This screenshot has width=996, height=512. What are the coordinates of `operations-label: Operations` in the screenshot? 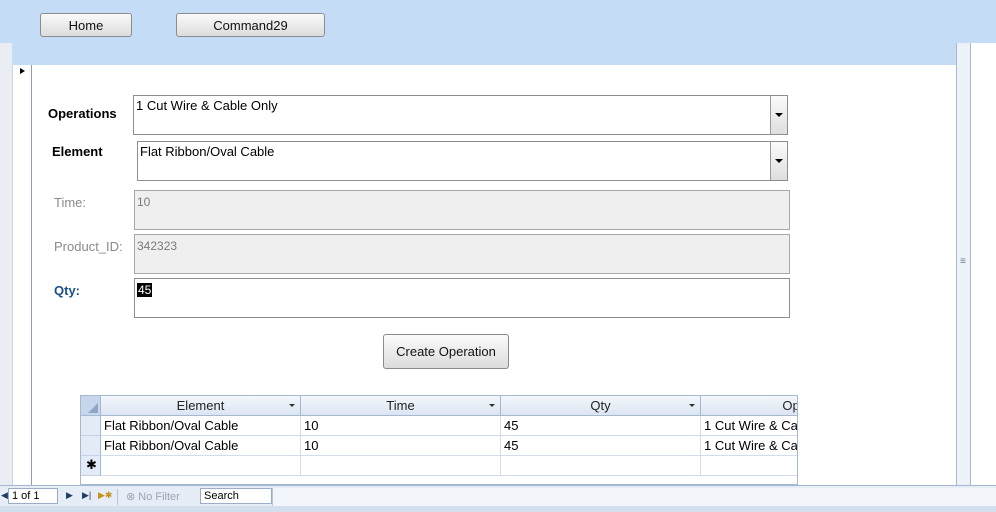 It's located at (82, 113).